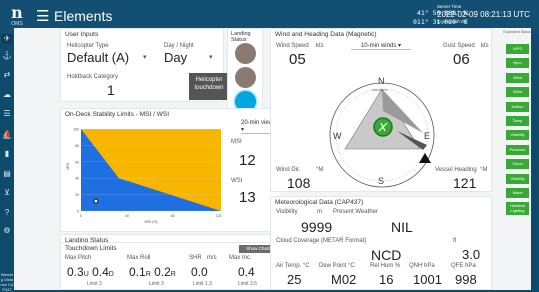  I want to click on heading-value: 121, so click(465, 183).